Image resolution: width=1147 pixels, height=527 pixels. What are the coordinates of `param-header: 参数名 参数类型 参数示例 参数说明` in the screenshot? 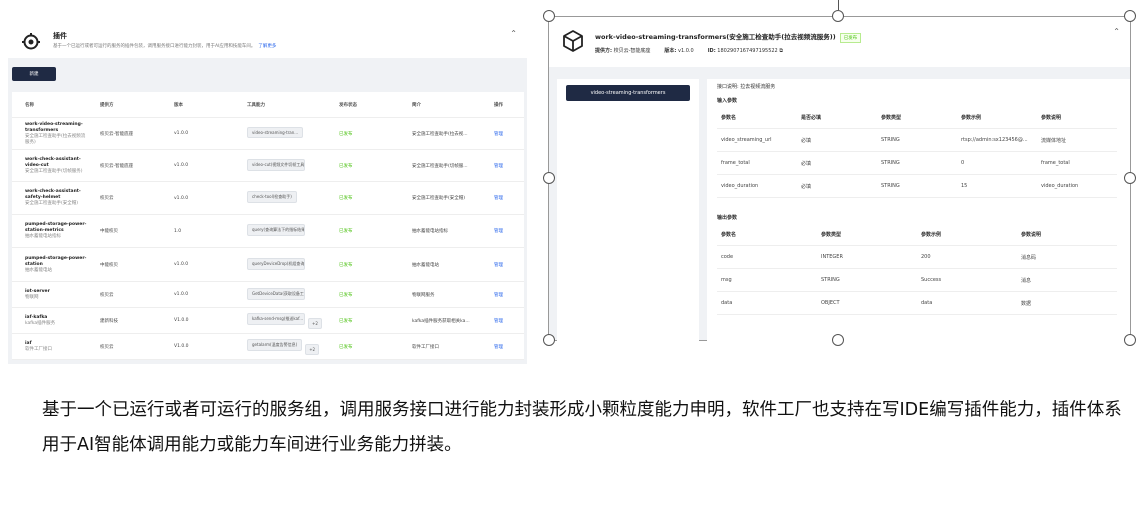 It's located at (917, 234).